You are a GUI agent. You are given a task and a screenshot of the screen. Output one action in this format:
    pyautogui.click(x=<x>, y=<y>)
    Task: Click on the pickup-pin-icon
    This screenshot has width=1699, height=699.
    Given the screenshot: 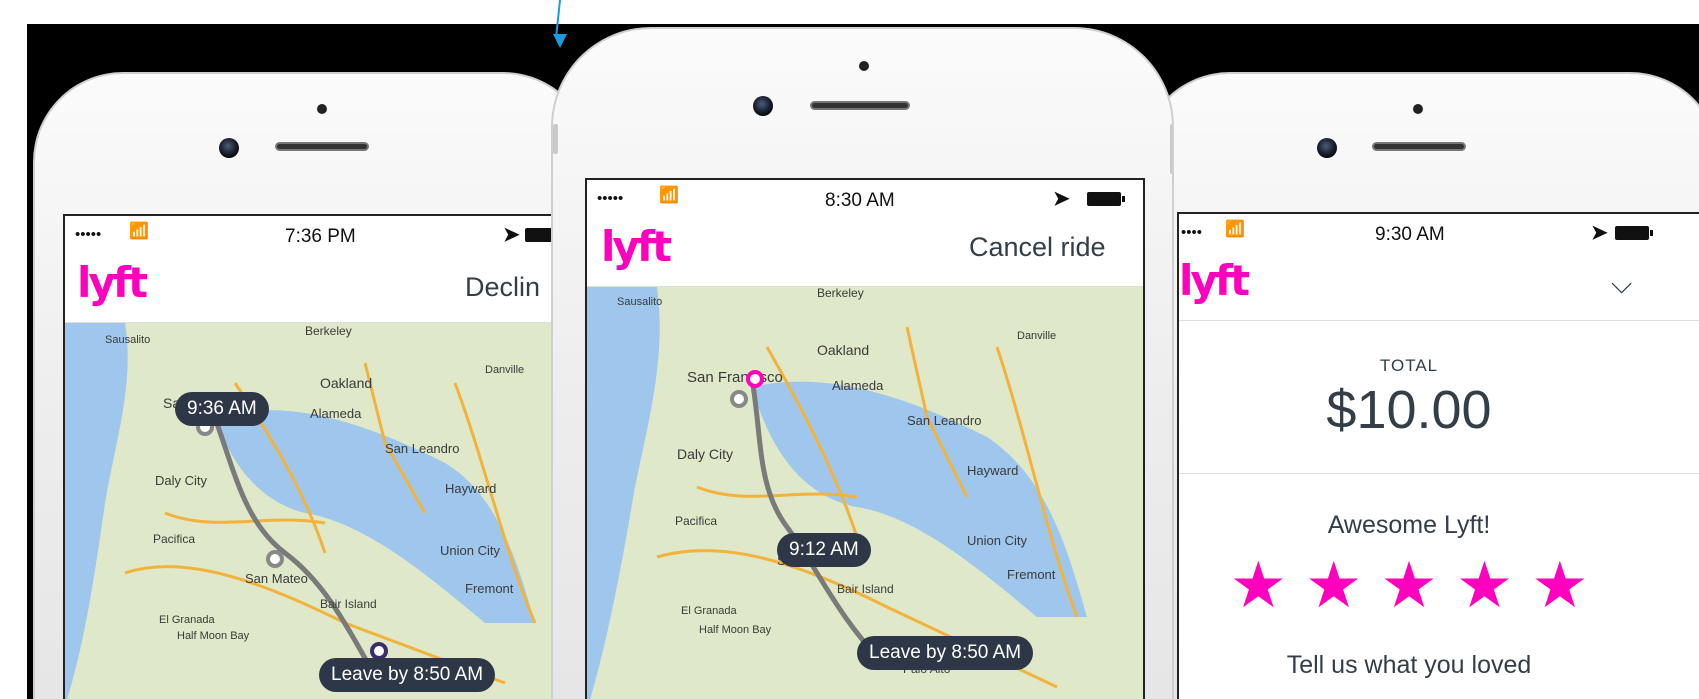 What is the action you would take?
    pyautogui.click(x=755, y=379)
    